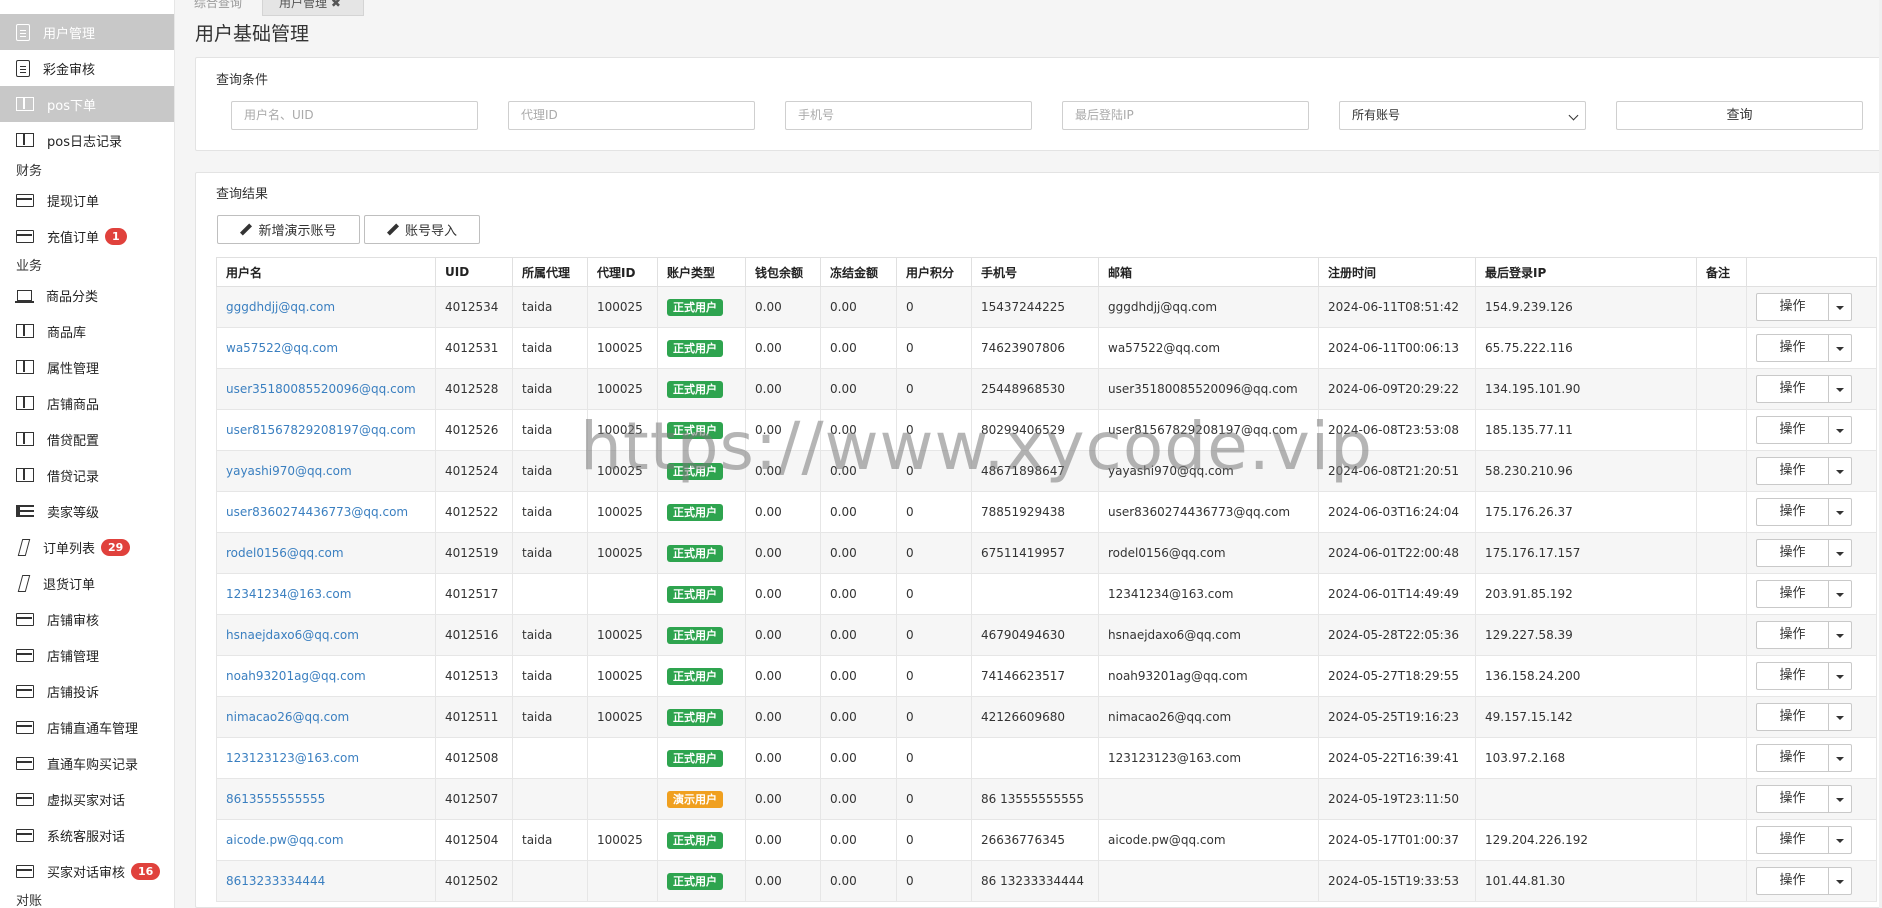 The image size is (1882, 908). What do you see at coordinates (1185, 115) in the screenshot?
I see `last-ip-input: 最后登陆IP` at bounding box center [1185, 115].